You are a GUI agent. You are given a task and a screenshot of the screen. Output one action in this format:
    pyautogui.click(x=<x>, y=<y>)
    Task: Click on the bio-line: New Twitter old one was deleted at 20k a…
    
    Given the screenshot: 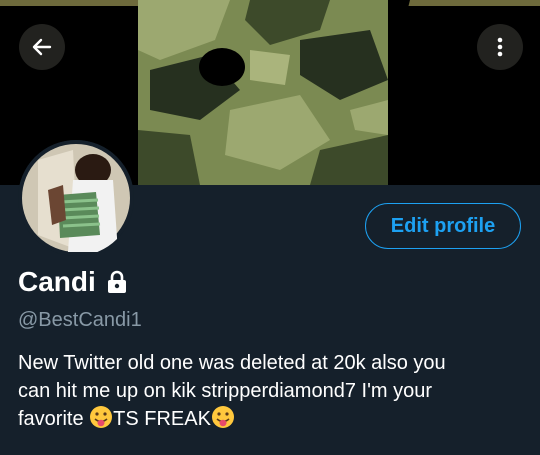 What is the action you would take?
    pyautogui.click(x=232, y=363)
    